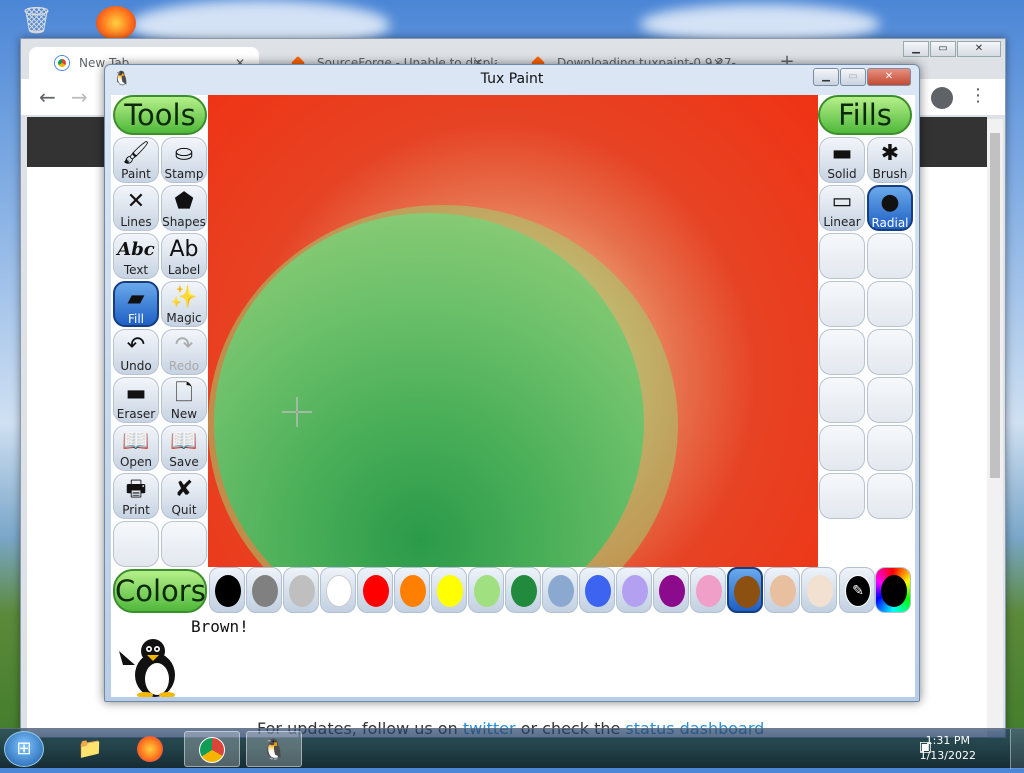 The image size is (1024, 773). I want to click on color-swatch-brown, so click(745, 590).